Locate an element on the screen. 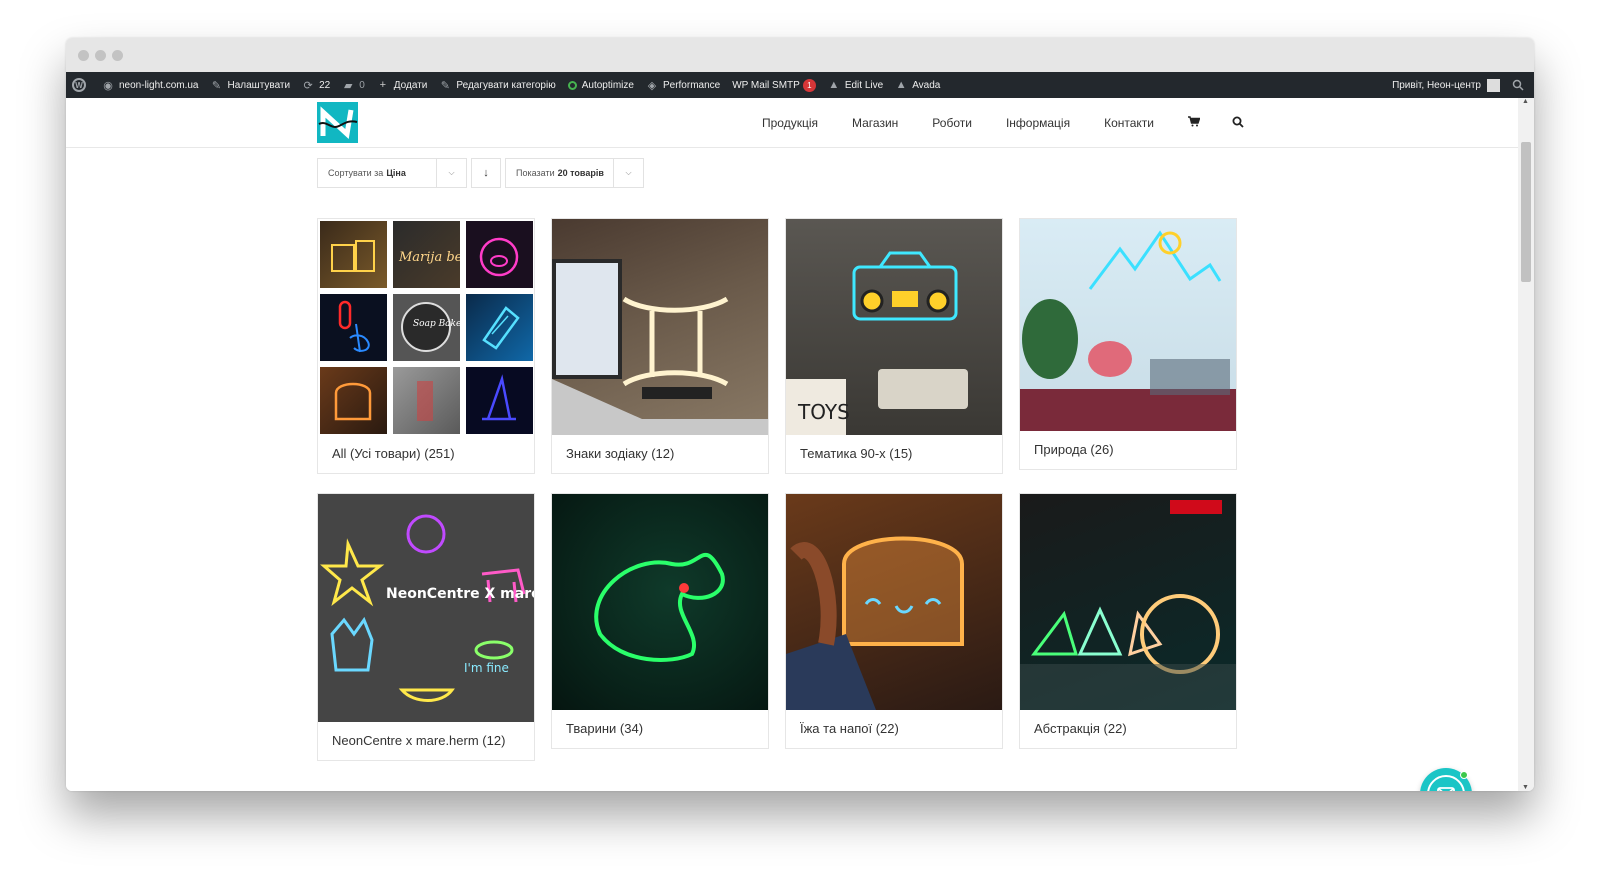 Image resolution: width=1600 pixels, height=887 pixels. category-title: Абстракція (22) is located at coordinates (1128, 729).